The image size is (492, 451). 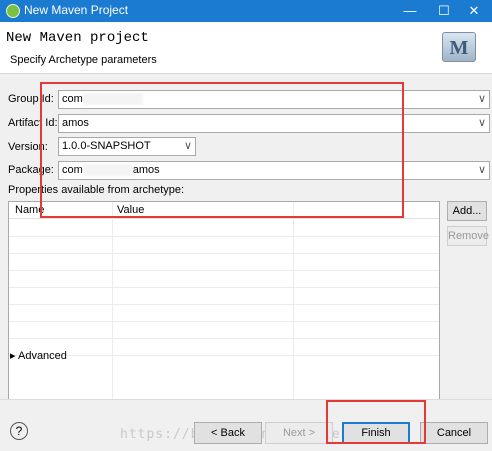 I want to click on column-header-name: Name, so click(x=29, y=210).